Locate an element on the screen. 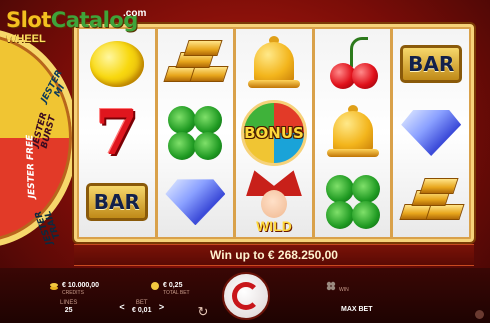 The width and height of the screenshot is (490, 323). total-bet-display: € 0,25 TOTAL BET is located at coordinates (170, 288).